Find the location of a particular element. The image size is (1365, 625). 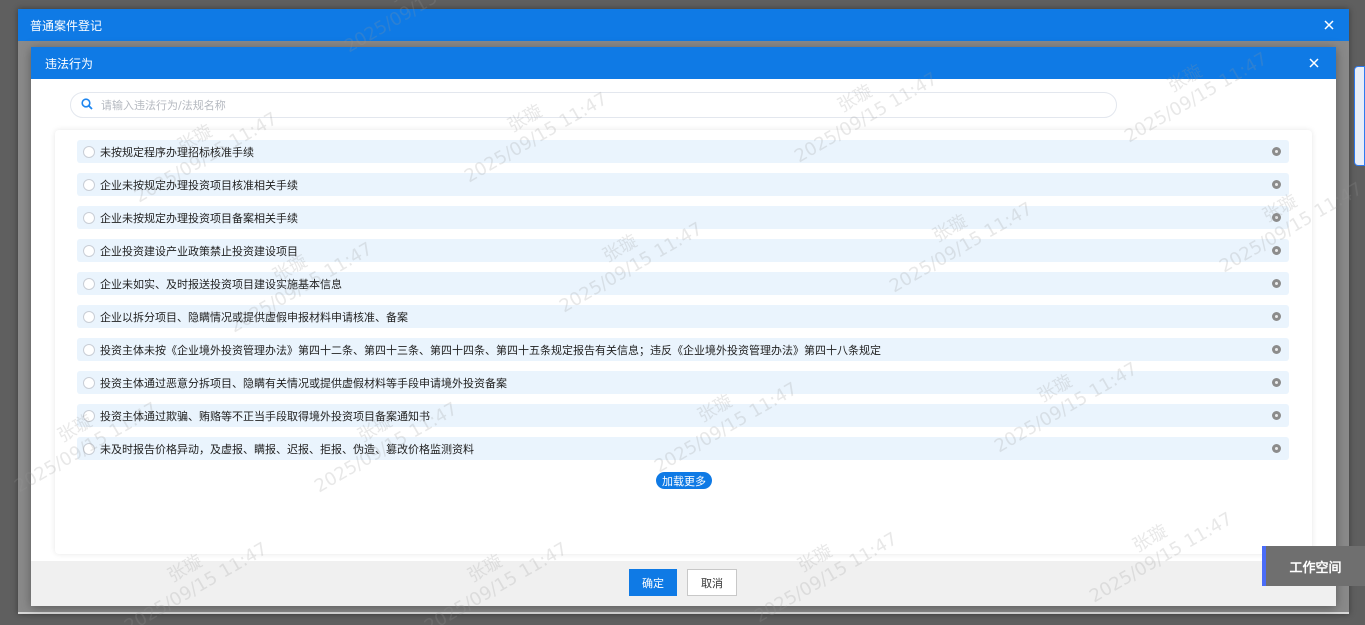

list-item-label: 企业未按规定办理投资项目备案相关手续 is located at coordinates (199, 218).